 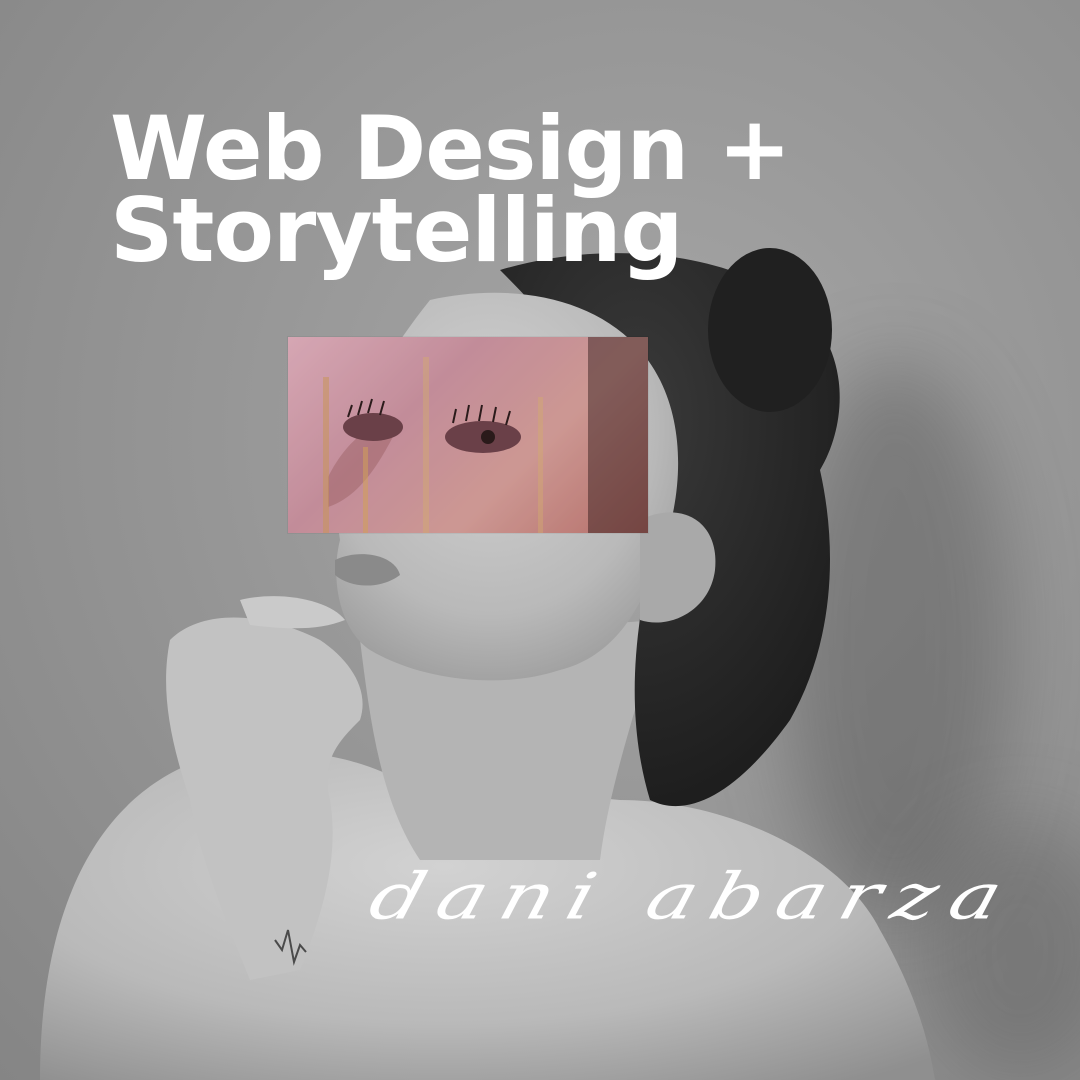 What do you see at coordinates (397, 230) in the screenshot?
I see `headline-line-2: Storytelling` at bounding box center [397, 230].